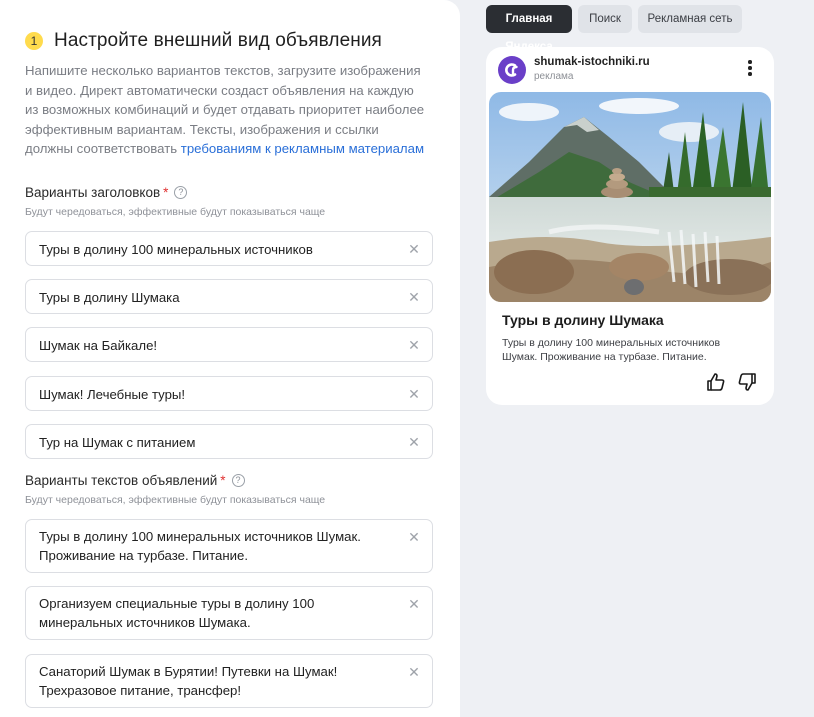 The image size is (814, 717). Describe the element at coordinates (605, 19) in the screenshot. I see `tab-search: Поиск` at that location.